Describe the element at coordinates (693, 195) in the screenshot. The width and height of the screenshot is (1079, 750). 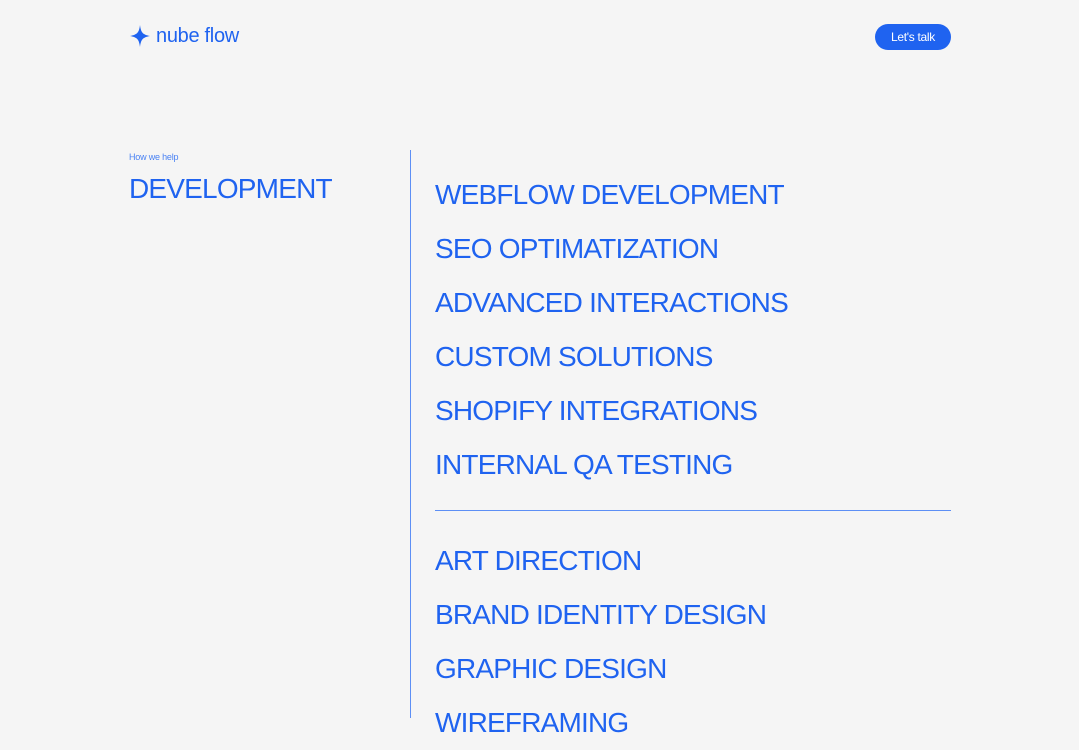
I see `service-item: WEBFLOW DEVELOPMENT` at that location.